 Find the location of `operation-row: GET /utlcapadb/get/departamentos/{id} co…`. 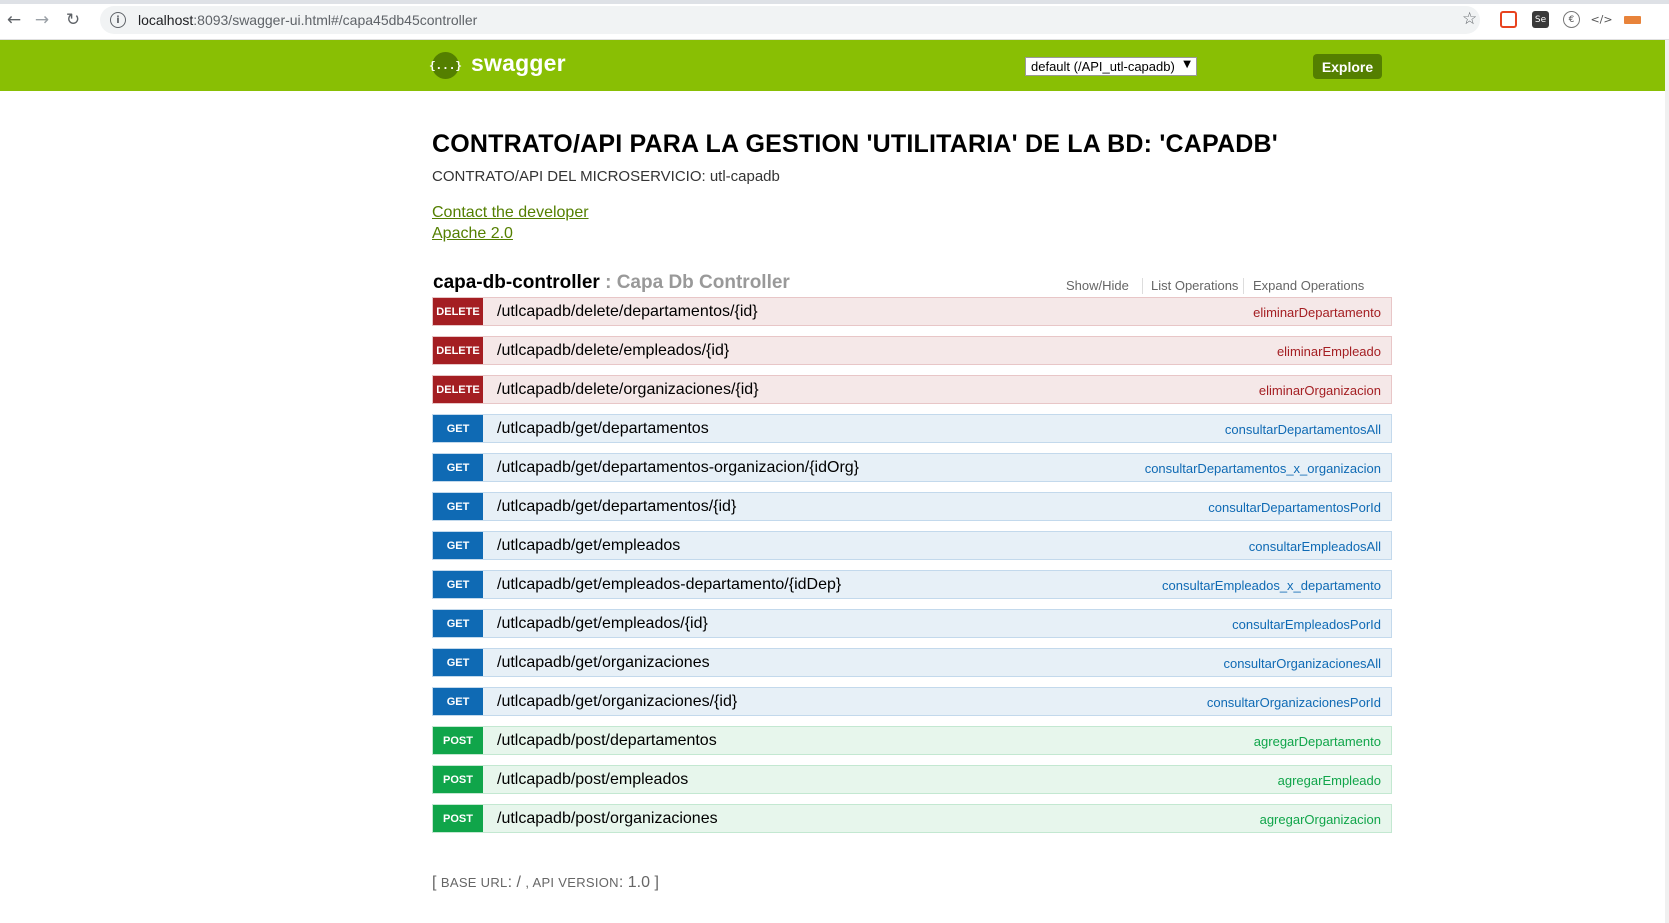

operation-row: GET /utlcapadb/get/departamentos/{id} co… is located at coordinates (912, 506).